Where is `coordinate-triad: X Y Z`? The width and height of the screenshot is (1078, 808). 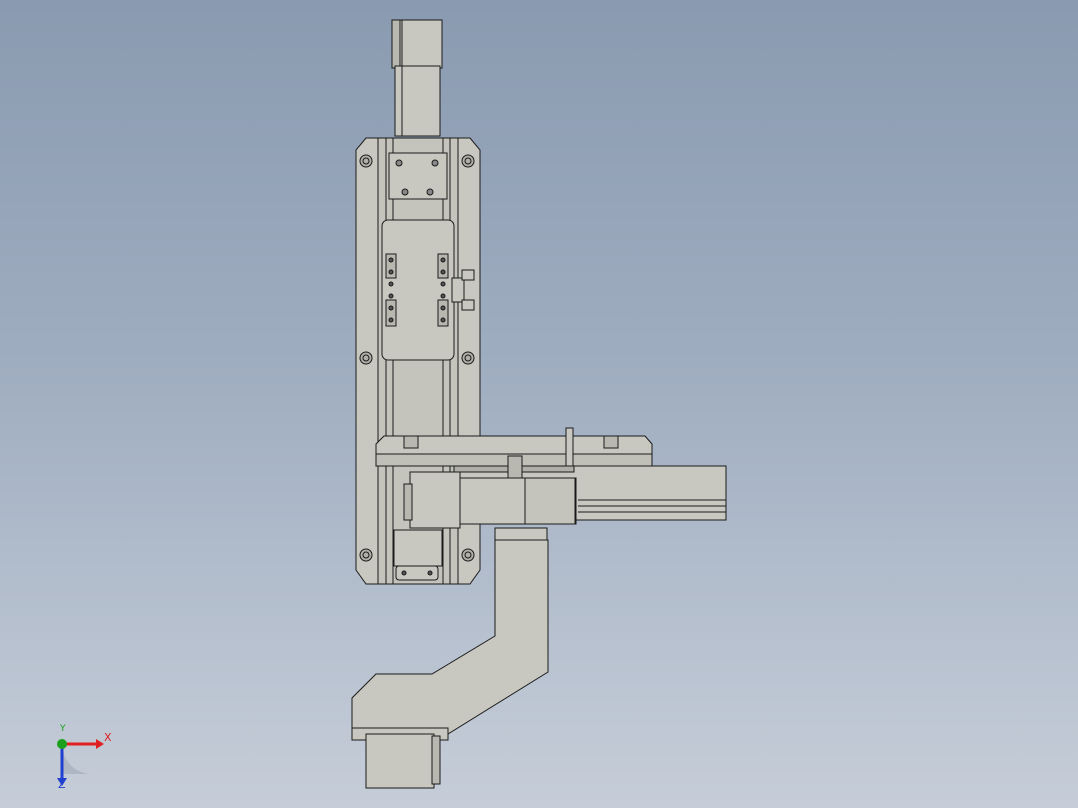
coordinate-triad: X Y Z is located at coordinates (86, 760).